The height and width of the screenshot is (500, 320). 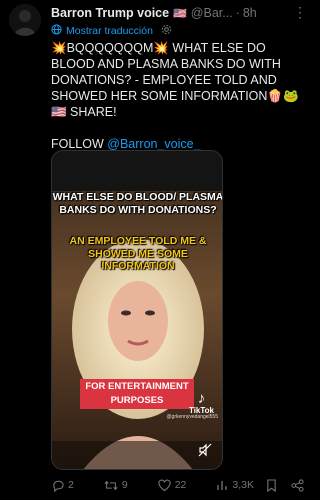 I want to click on share-button, so click(x=299, y=485).